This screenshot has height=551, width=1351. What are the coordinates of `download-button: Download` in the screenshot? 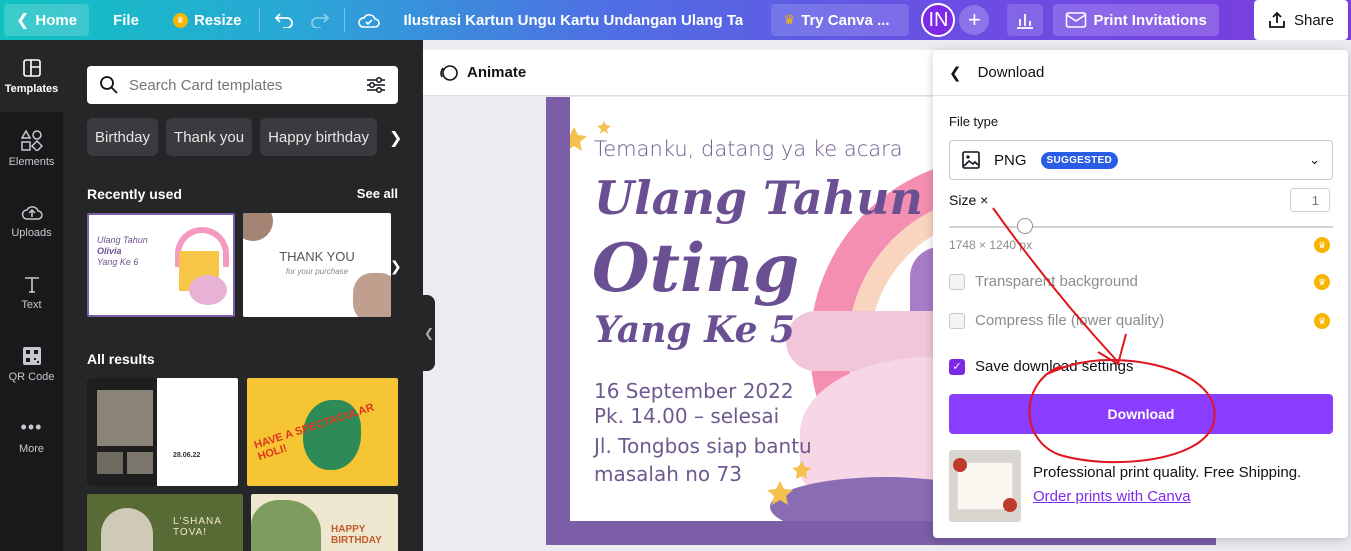 It's located at (1141, 414).